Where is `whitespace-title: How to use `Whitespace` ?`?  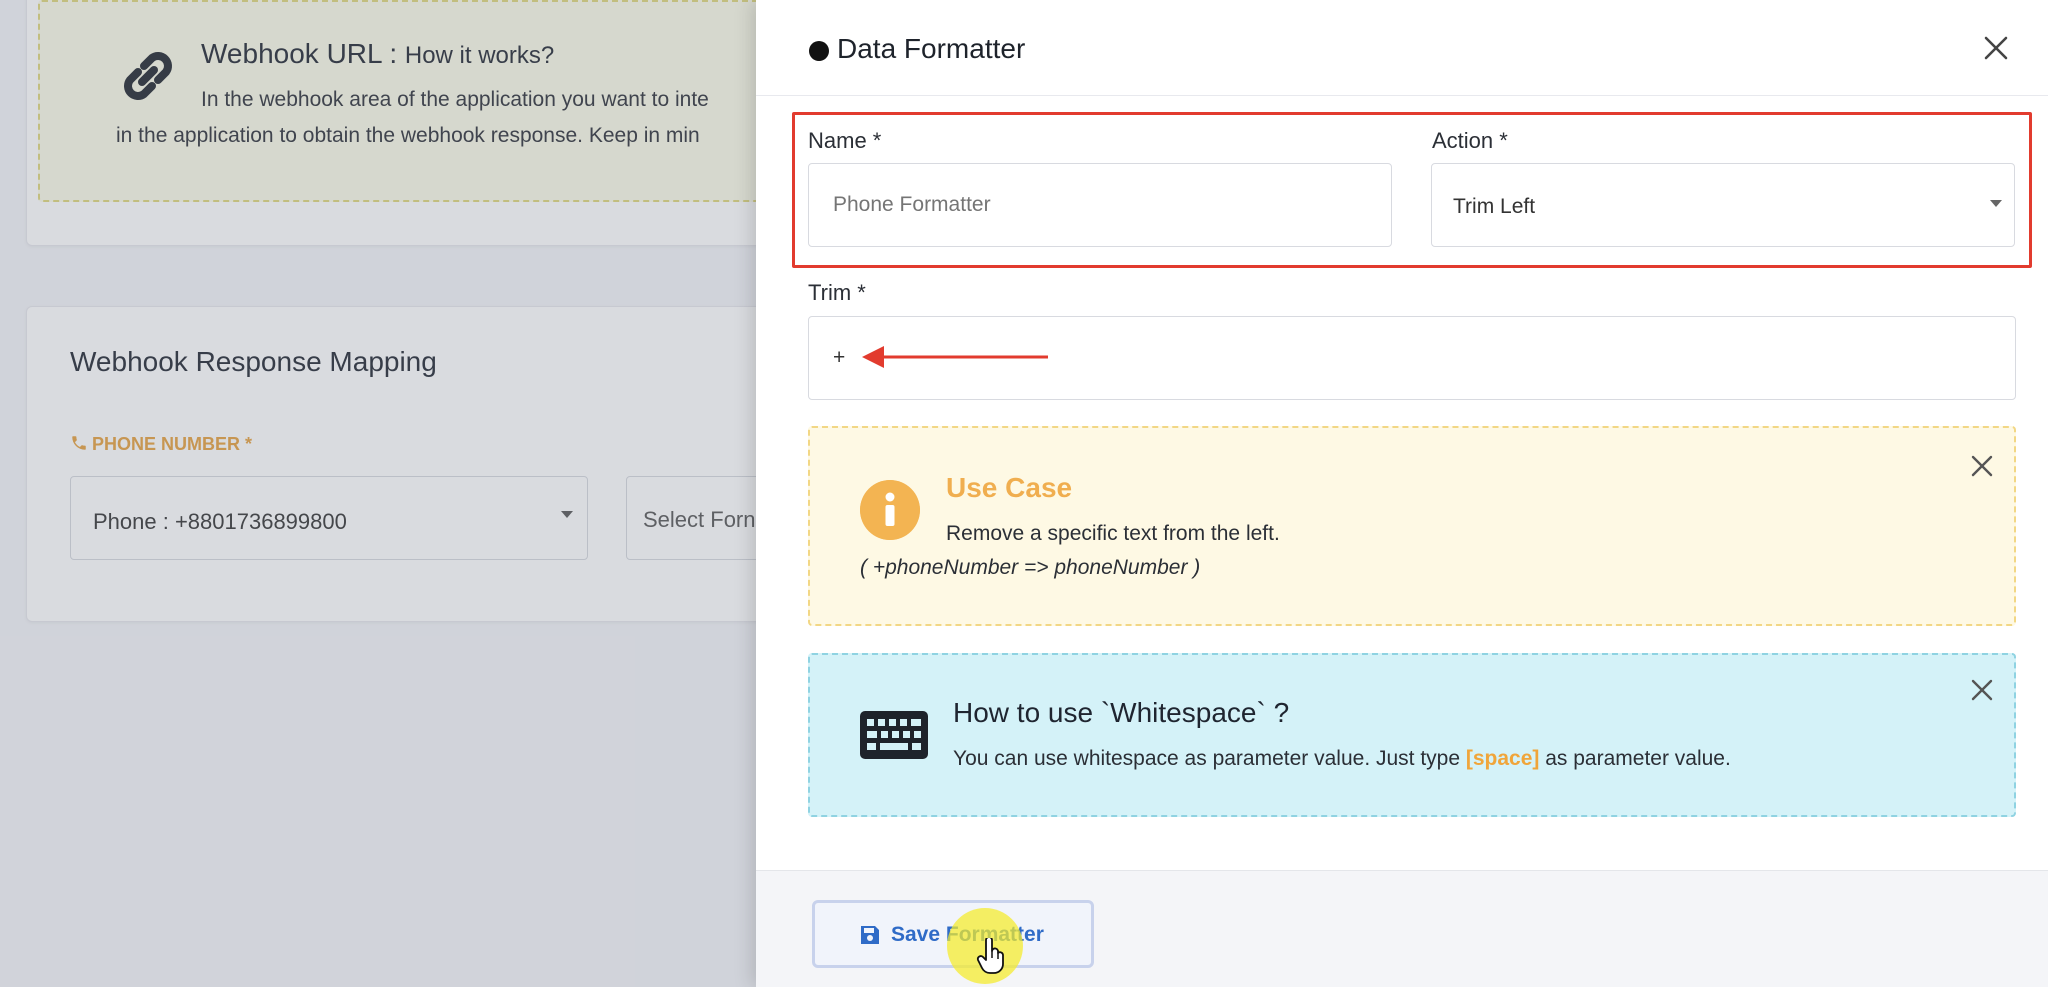 whitespace-title: How to use `Whitespace` ? is located at coordinates (1121, 712).